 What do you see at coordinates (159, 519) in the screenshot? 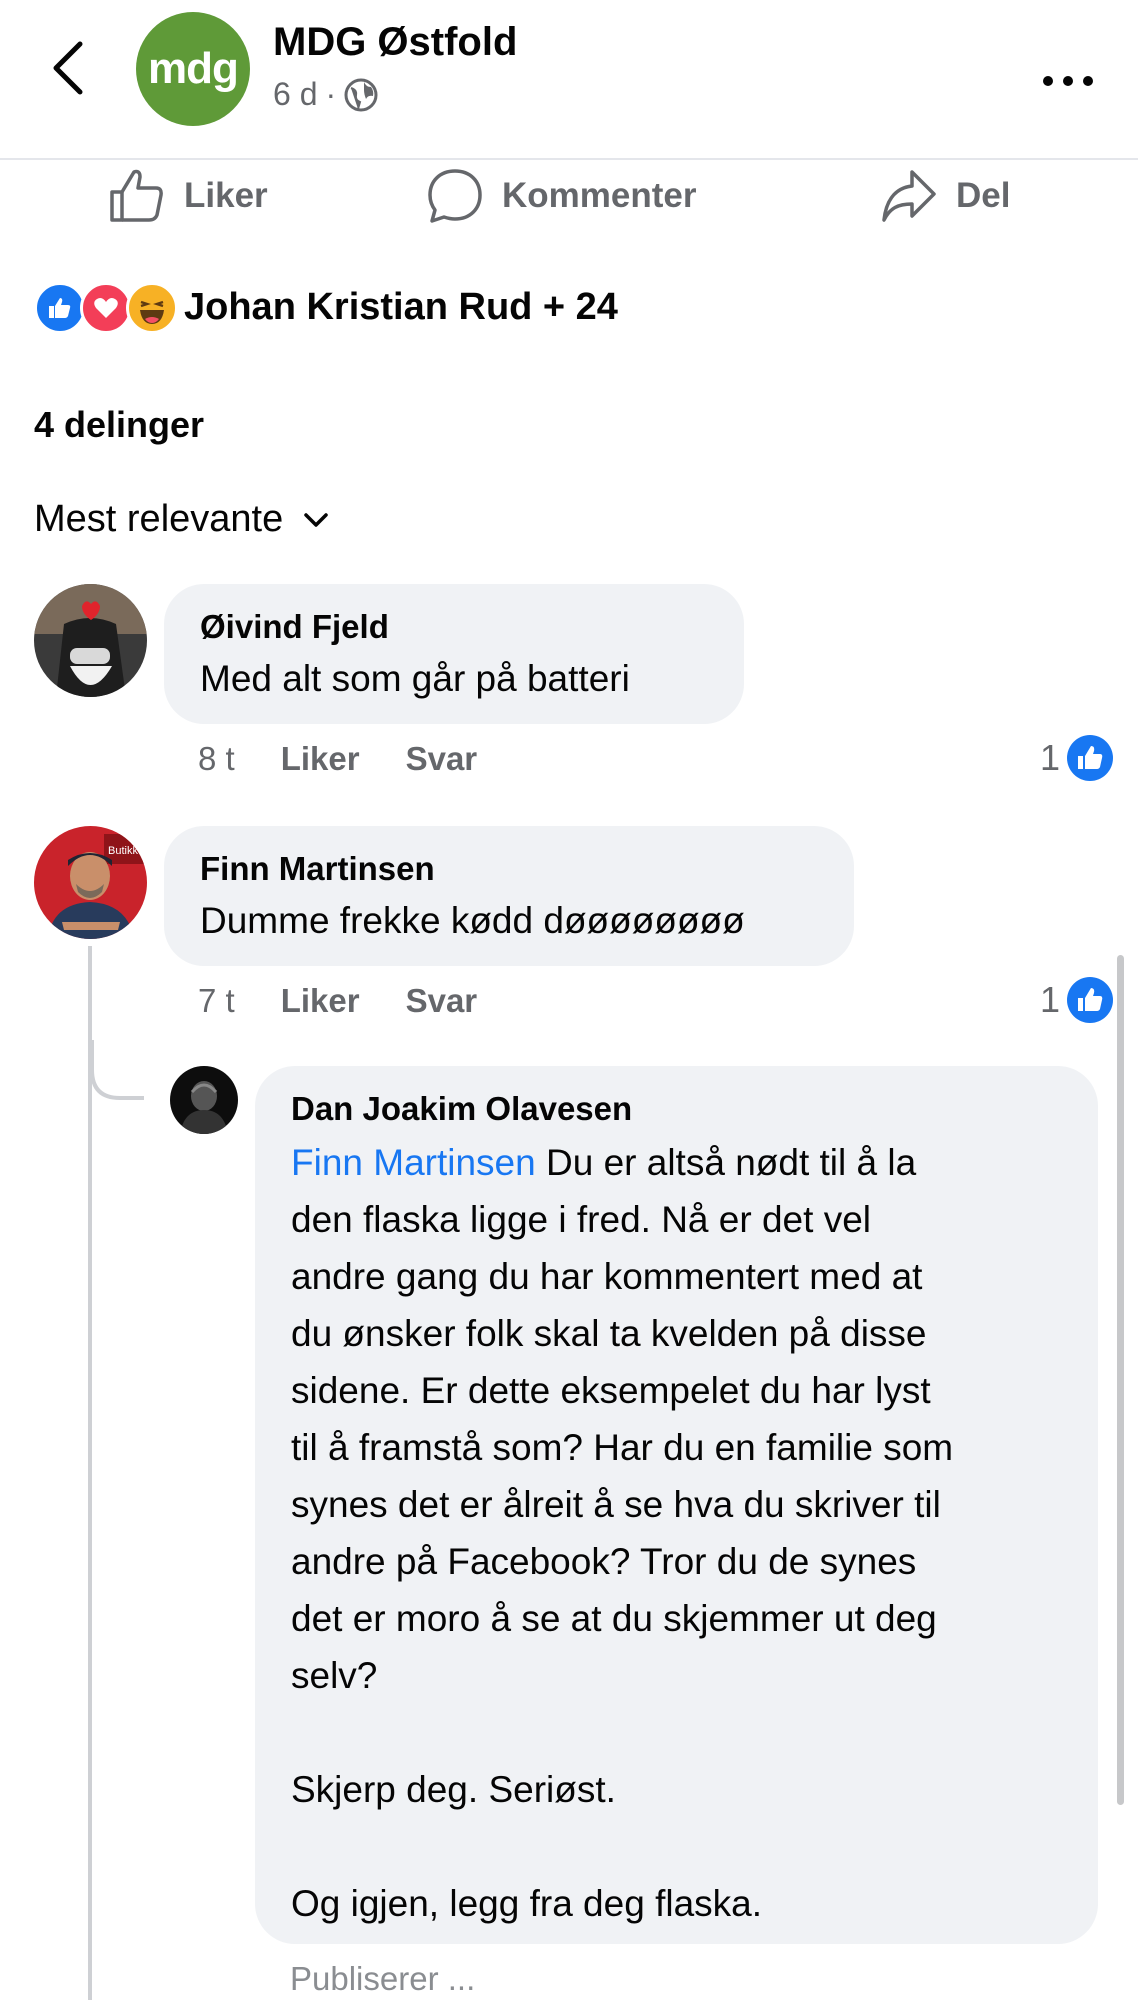
I see `sort-label: Mest relevante` at bounding box center [159, 519].